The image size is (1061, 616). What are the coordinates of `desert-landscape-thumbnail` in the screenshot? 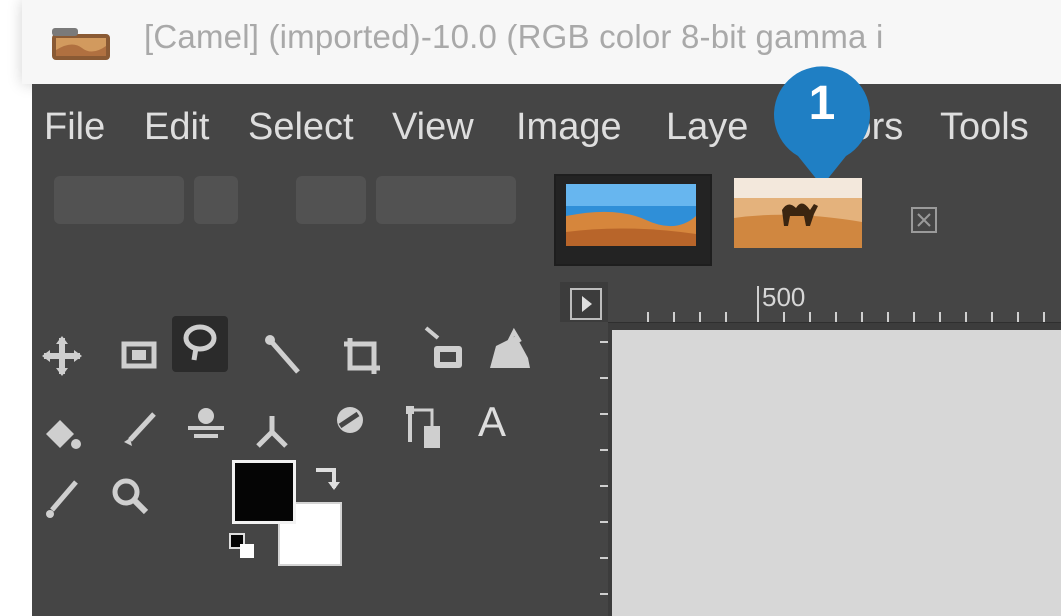 It's located at (633, 220).